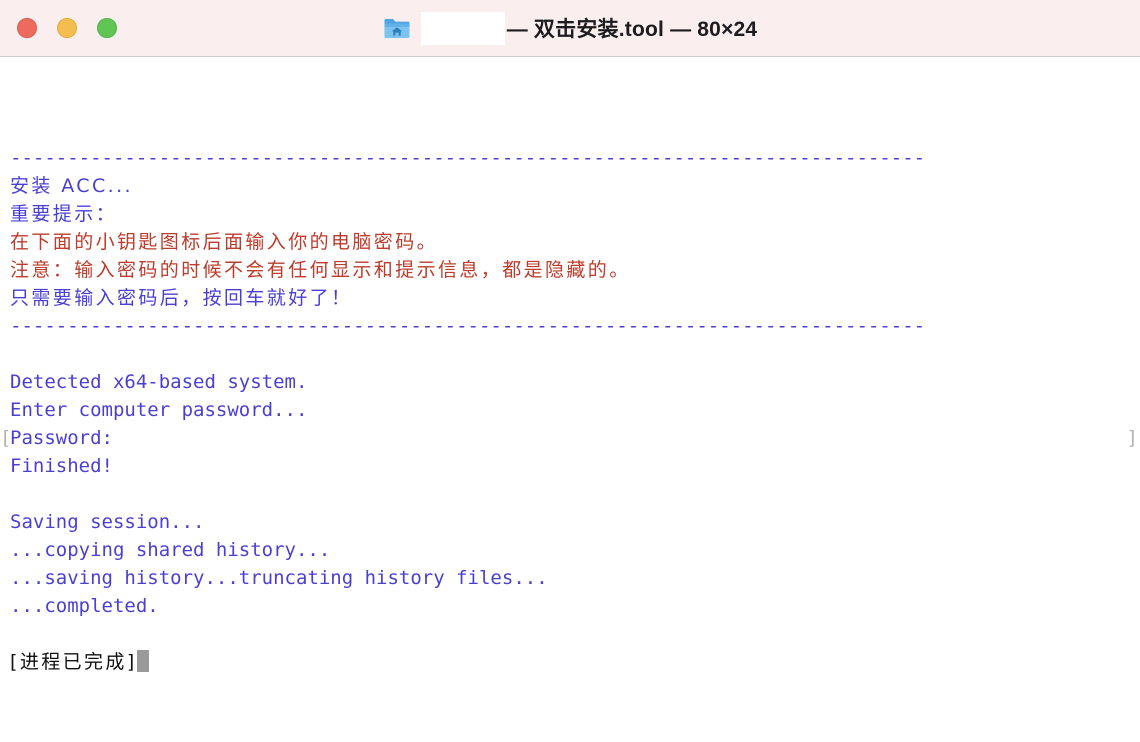  Describe the element at coordinates (84, 606) in the screenshot. I see `output-line-completed: ...completed.` at that location.